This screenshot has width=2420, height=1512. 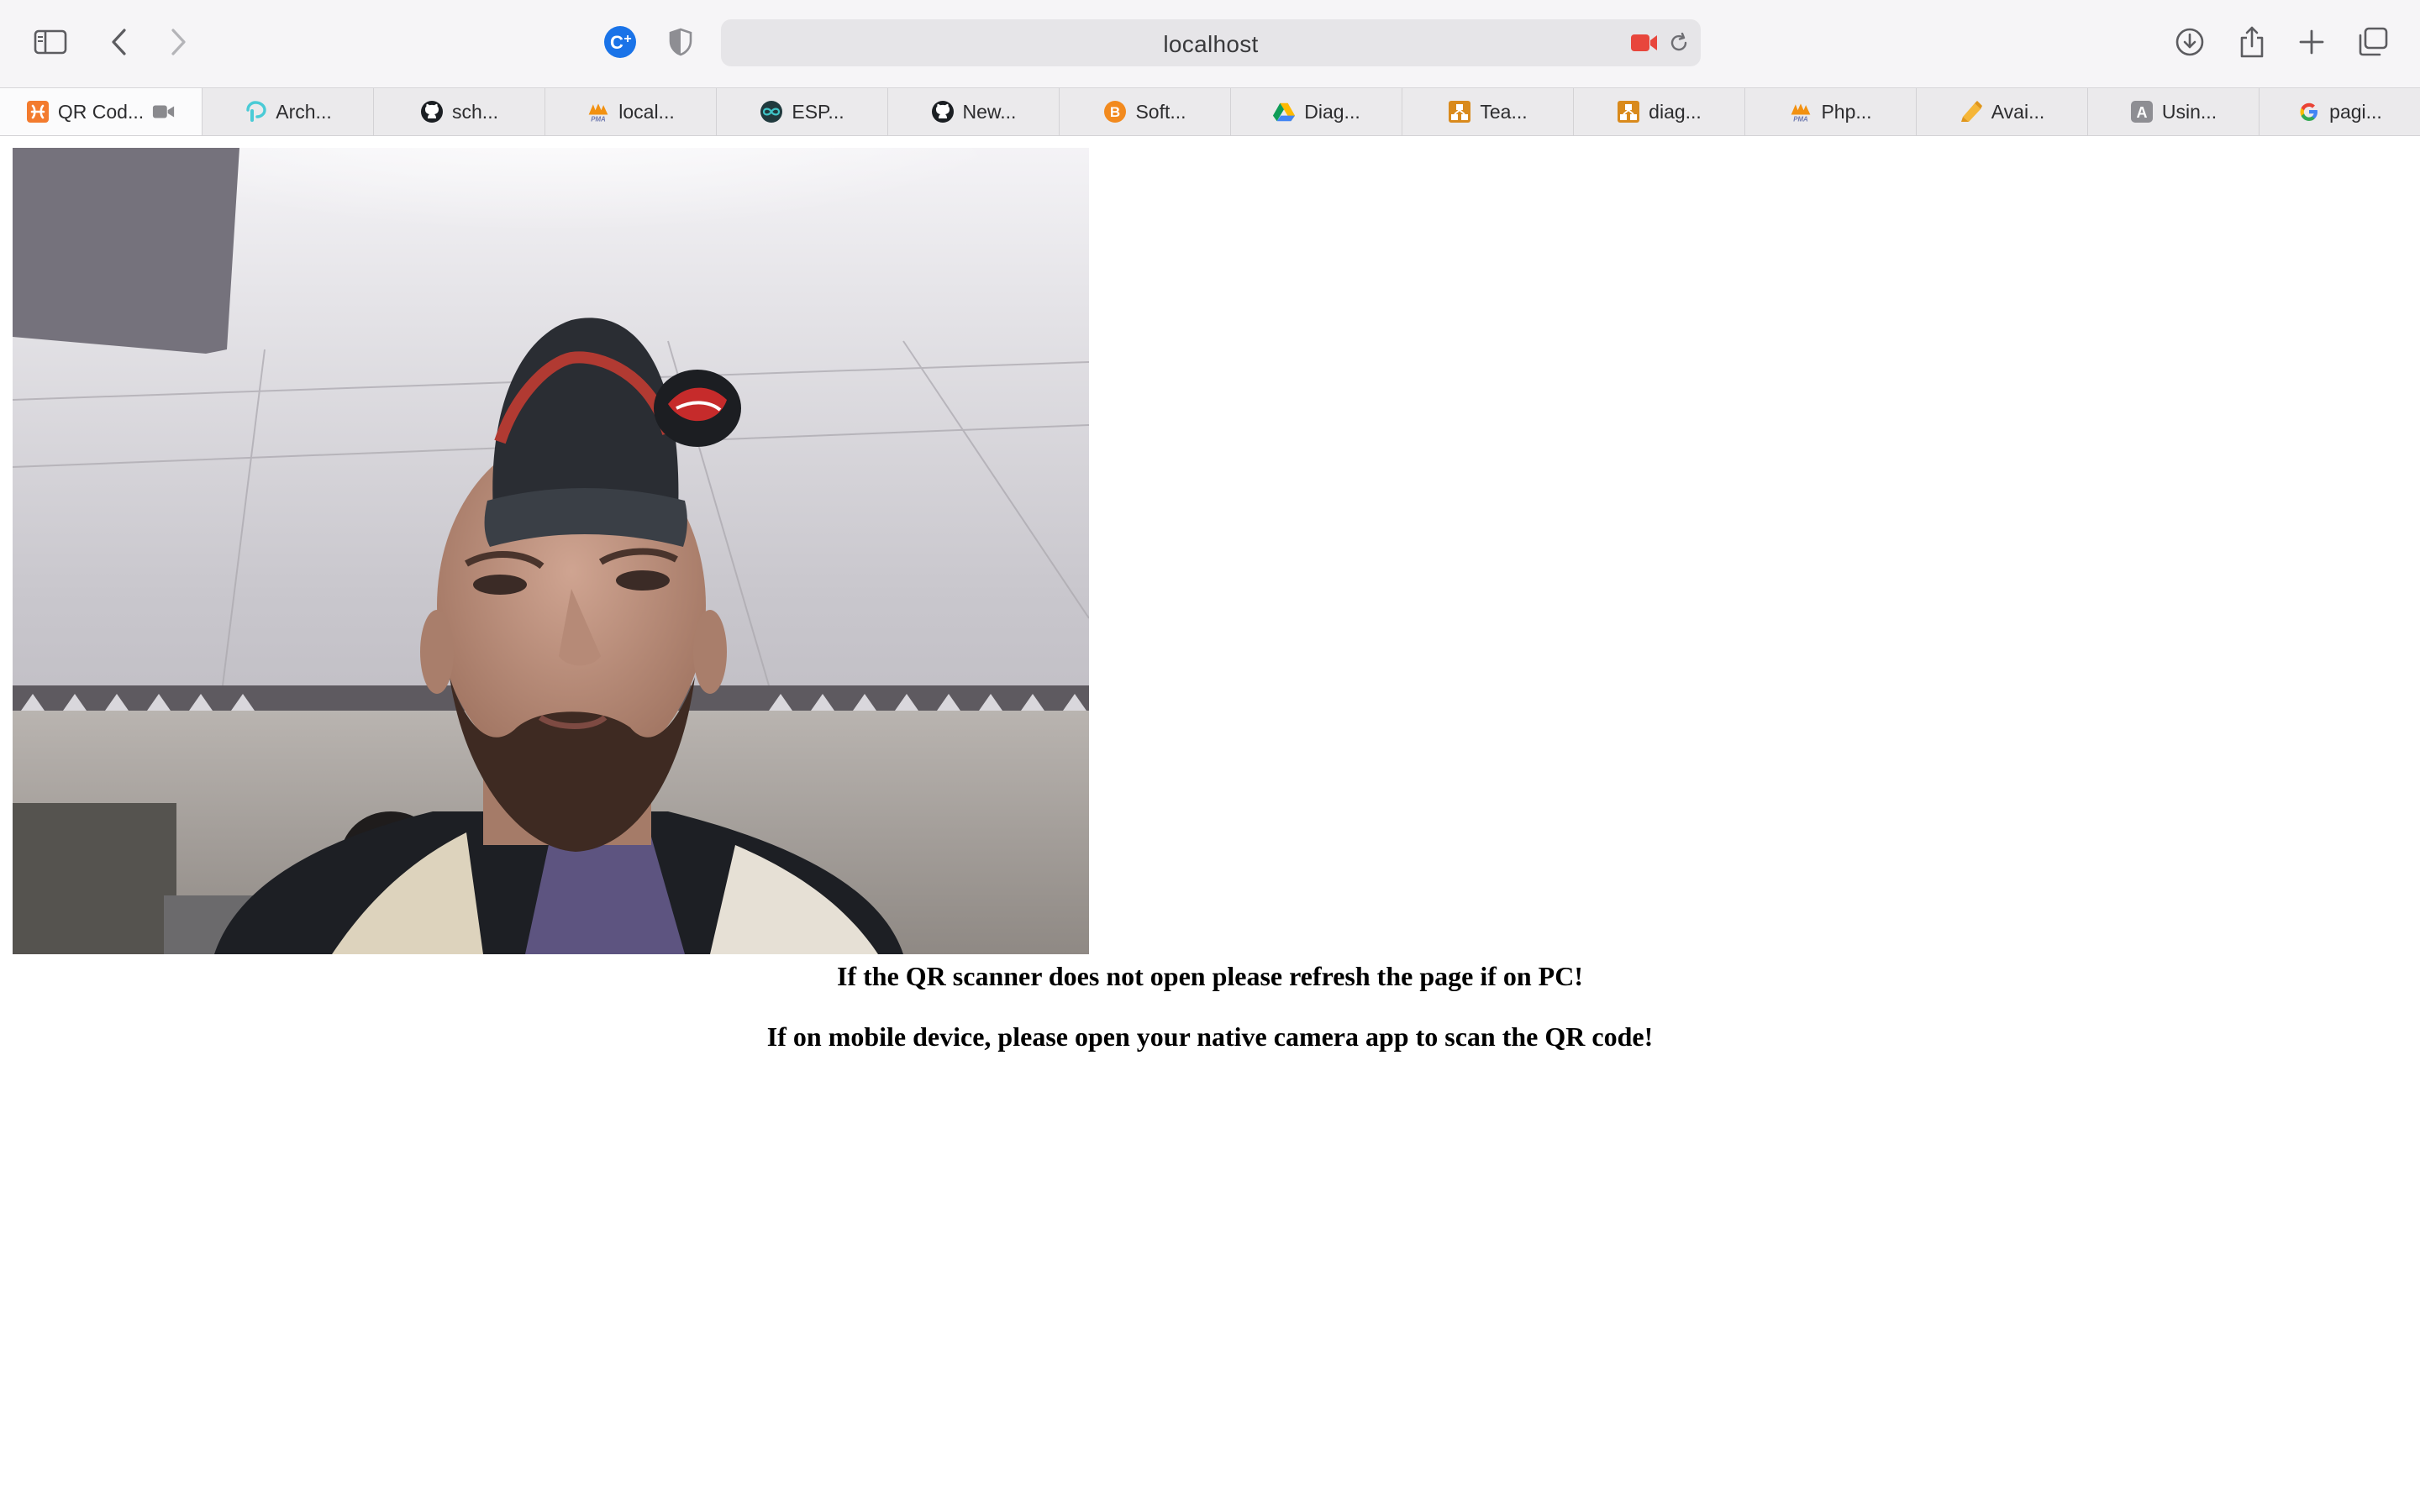 I want to click on sidebar-toggle-button, so click(x=51, y=42).